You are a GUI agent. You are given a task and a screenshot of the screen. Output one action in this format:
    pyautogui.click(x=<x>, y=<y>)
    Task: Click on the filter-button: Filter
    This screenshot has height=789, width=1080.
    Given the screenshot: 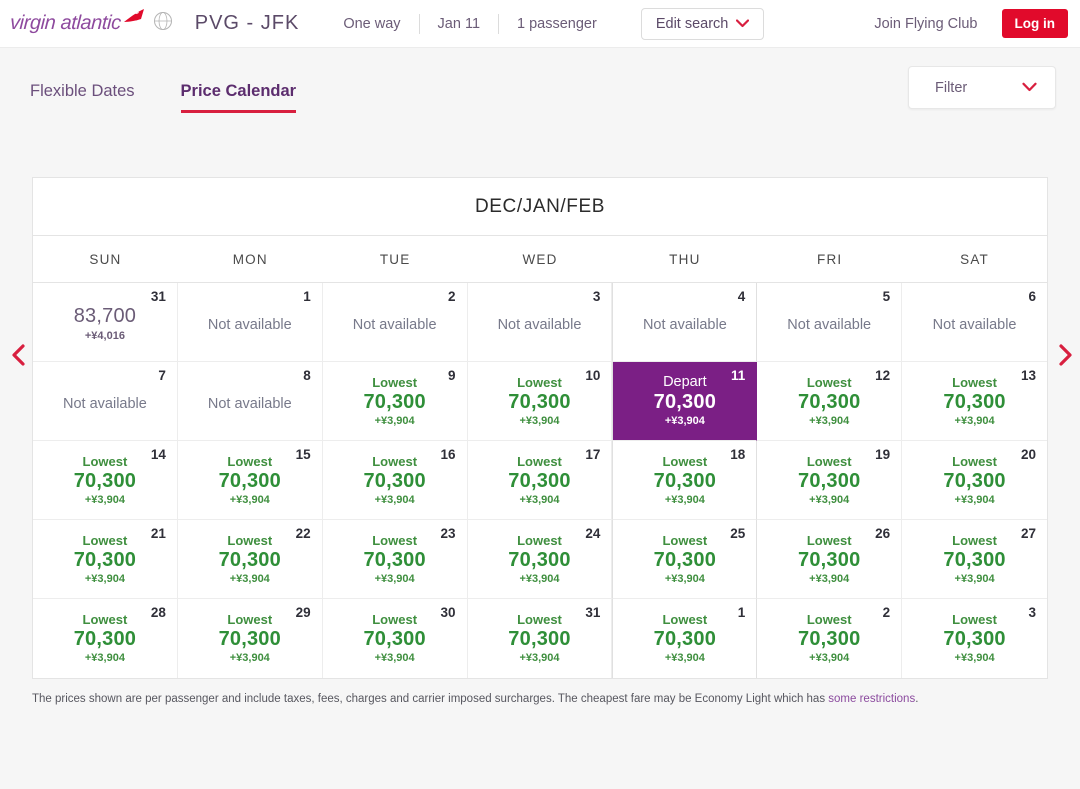 What is the action you would take?
    pyautogui.click(x=982, y=87)
    